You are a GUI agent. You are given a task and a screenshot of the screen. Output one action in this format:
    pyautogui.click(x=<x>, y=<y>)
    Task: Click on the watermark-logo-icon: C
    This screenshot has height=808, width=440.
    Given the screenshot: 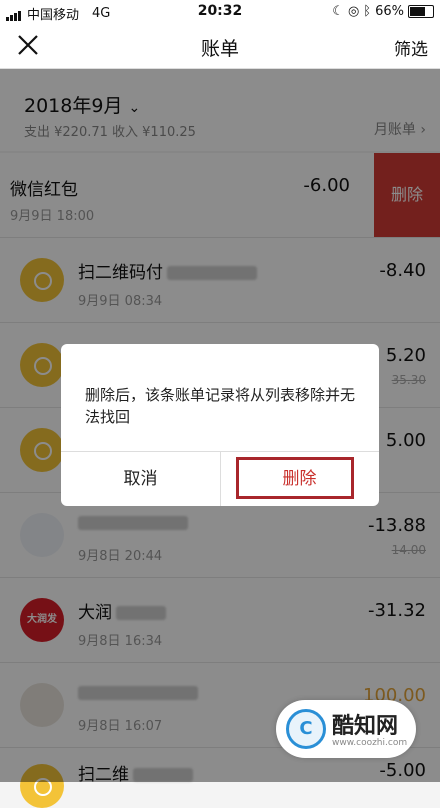 What is the action you would take?
    pyautogui.click(x=306, y=729)
    